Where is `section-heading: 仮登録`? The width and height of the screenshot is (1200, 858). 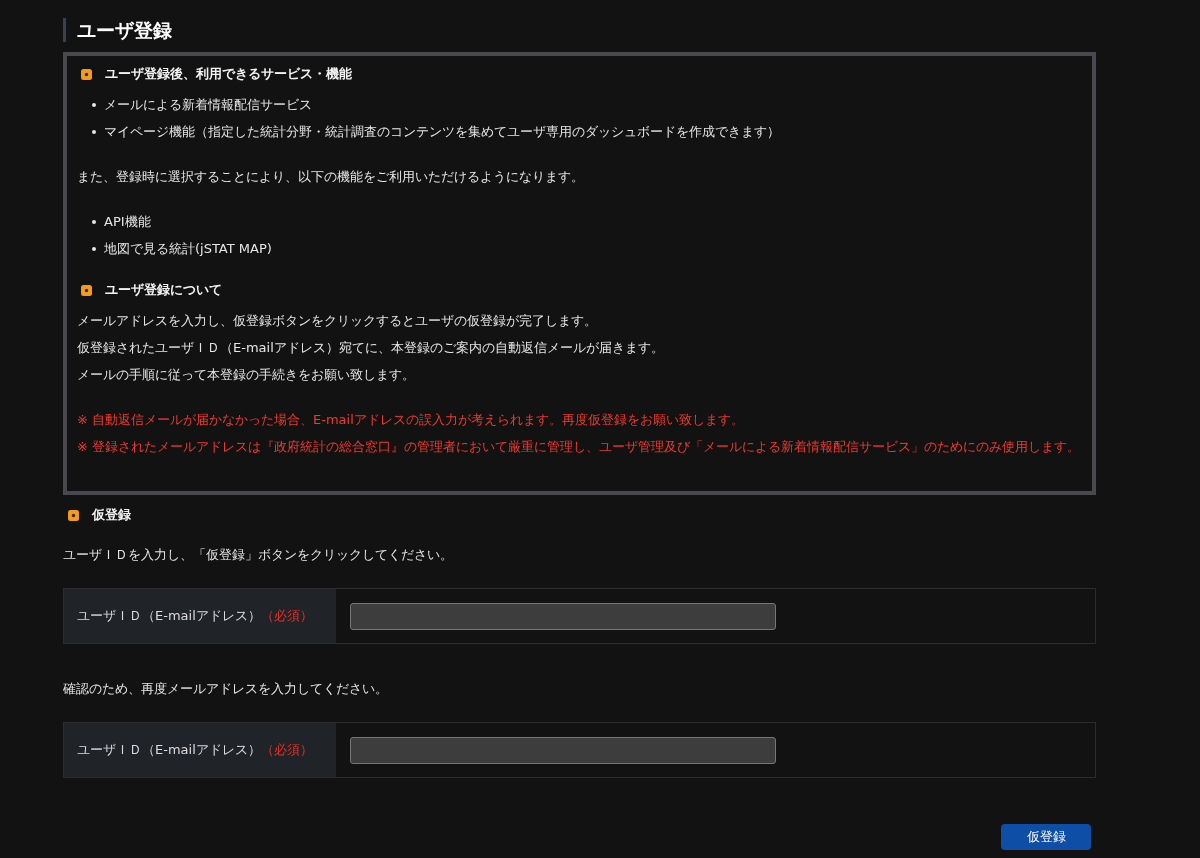
section-heading: 仮登録 is located at coordinates (111, 515).